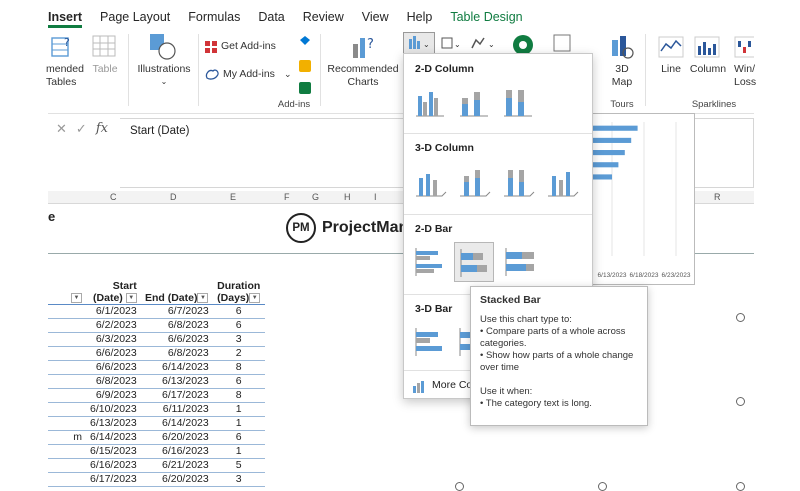 The height and width of the screenshot is (491, 800). What do you see at coordinates (430, 182) in the screenshot?
I see `3d-clustered-column-option` at bounding box center [430, 182].